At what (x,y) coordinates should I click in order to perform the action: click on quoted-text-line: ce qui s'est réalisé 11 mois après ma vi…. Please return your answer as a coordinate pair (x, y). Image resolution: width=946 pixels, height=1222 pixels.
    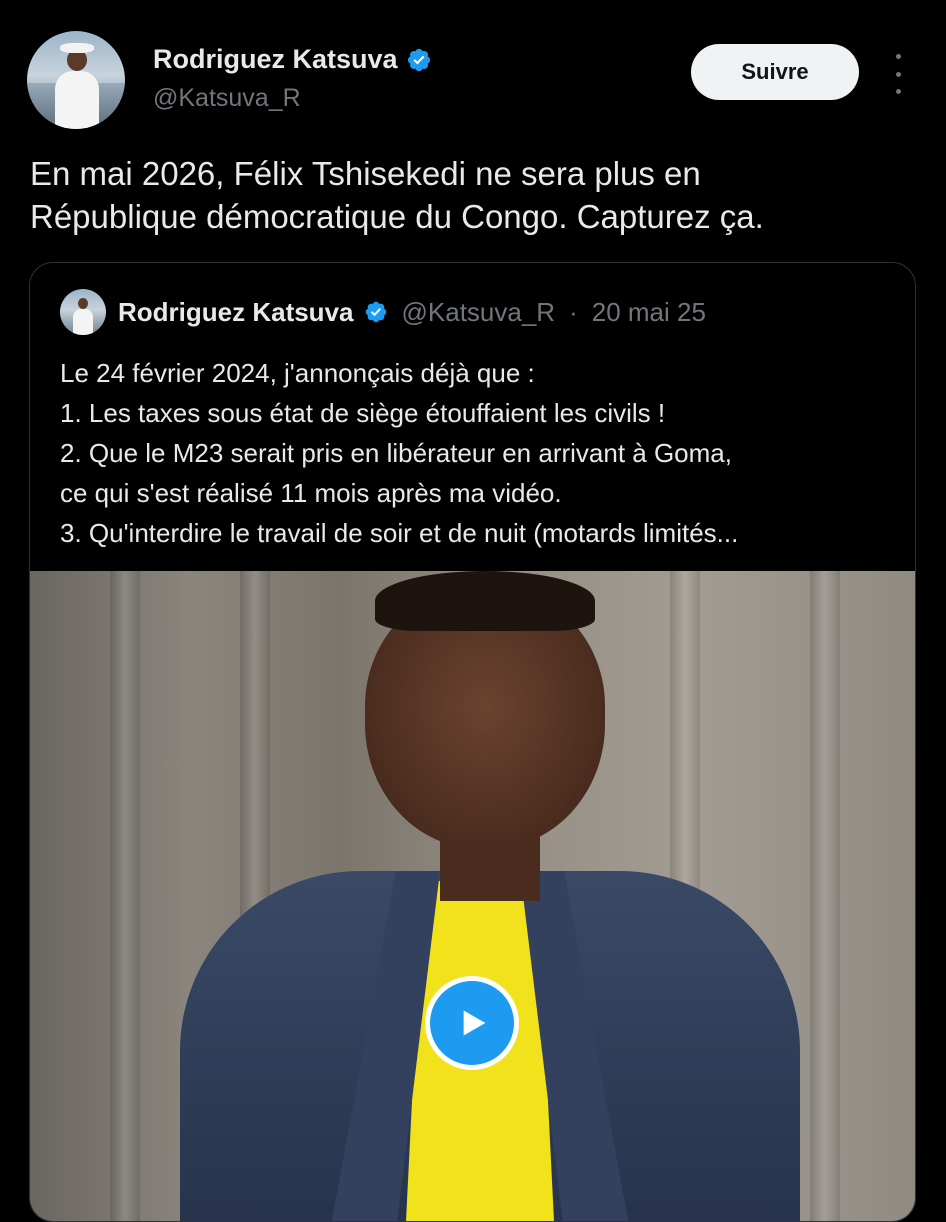
    Looking at the image, I should click on (311, 493).